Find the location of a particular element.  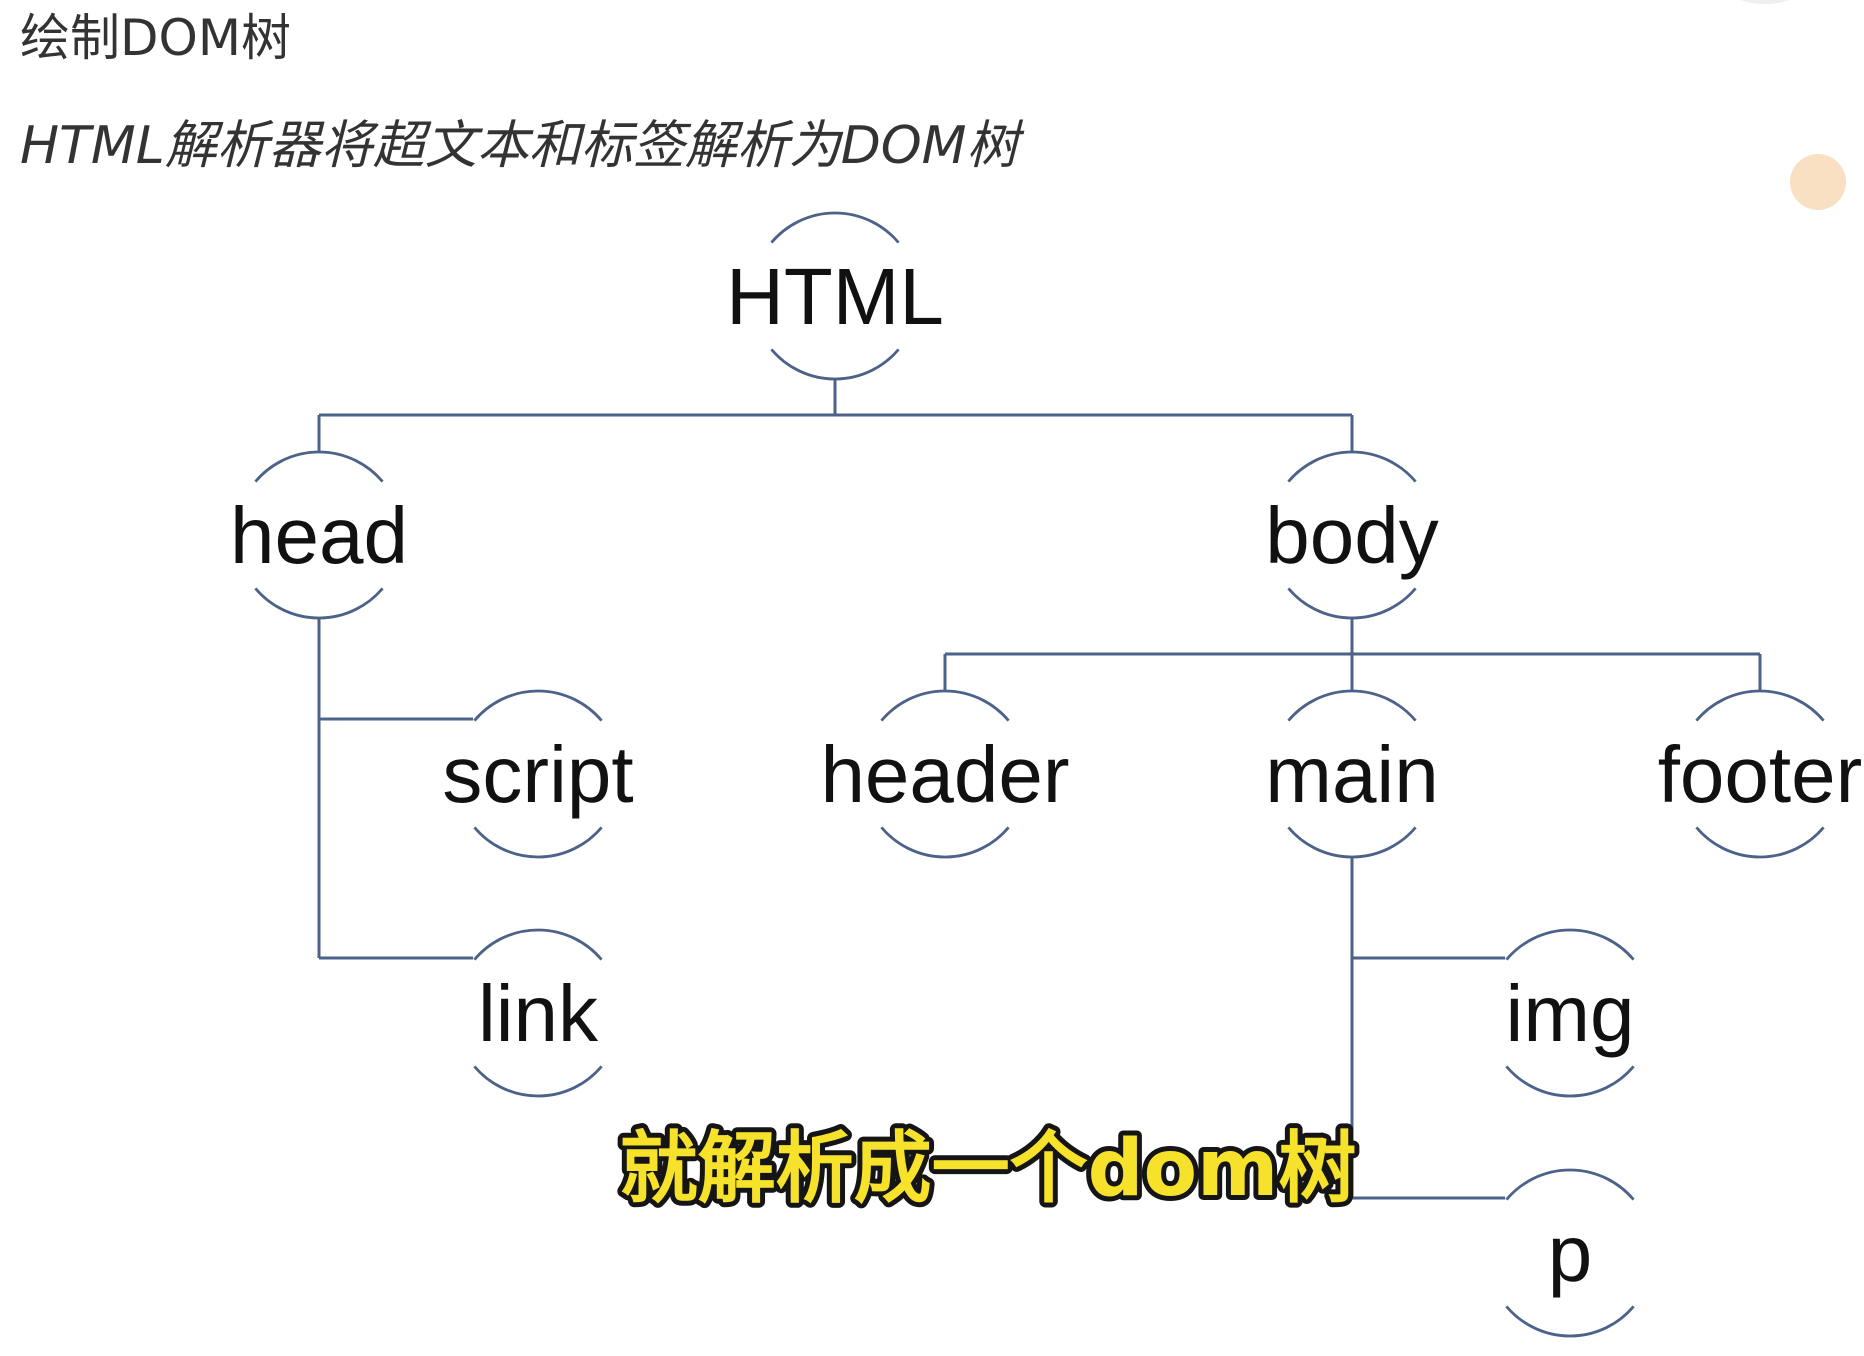

tree-node-main: main is located at coordinates (1352, 774).